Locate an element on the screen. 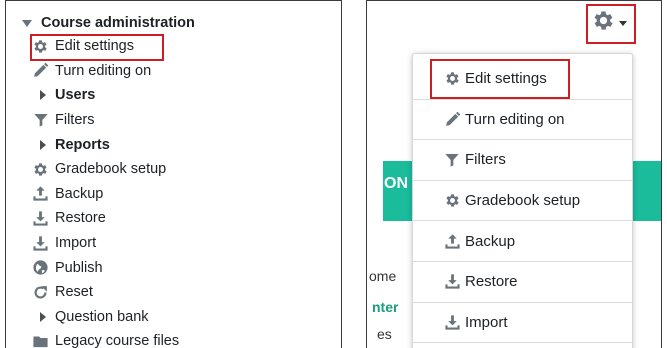 The image size is (667, 348). background-text: ome is located at coordinates (383, 276).